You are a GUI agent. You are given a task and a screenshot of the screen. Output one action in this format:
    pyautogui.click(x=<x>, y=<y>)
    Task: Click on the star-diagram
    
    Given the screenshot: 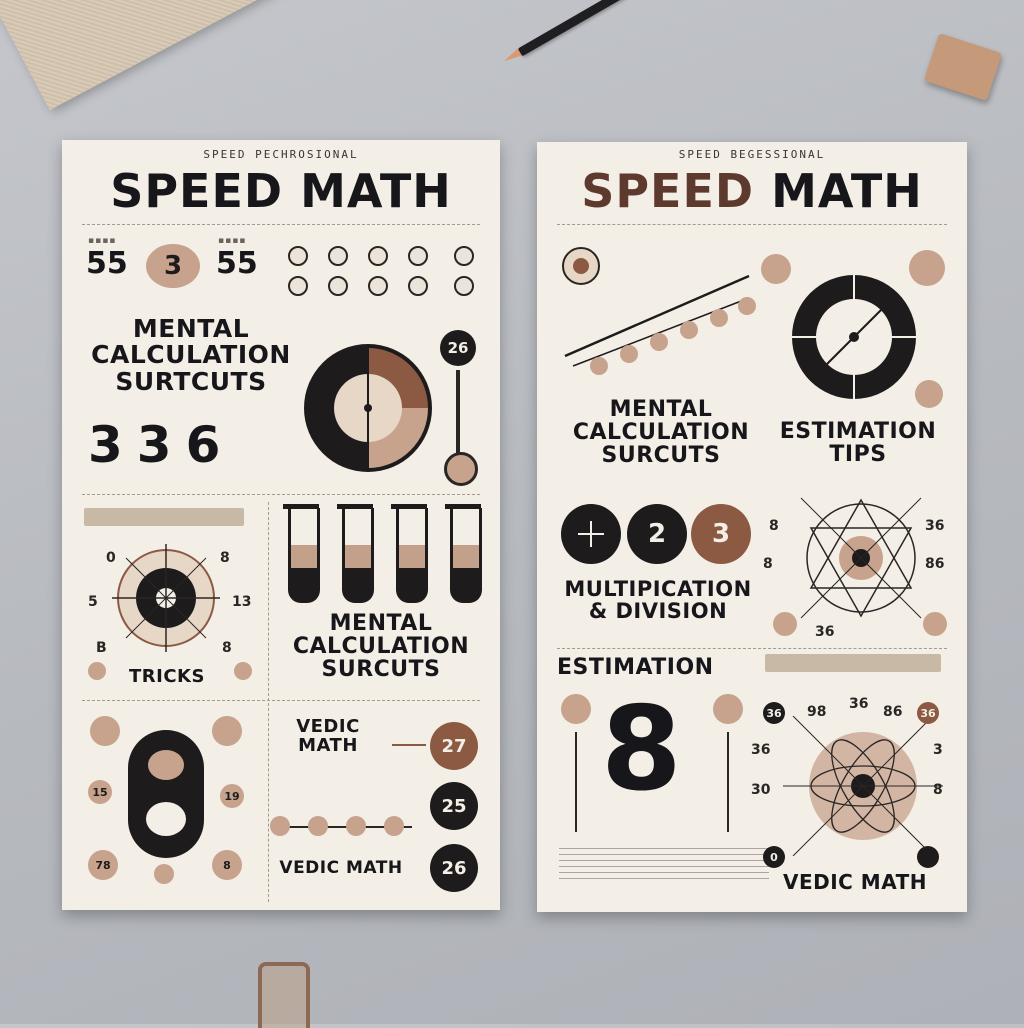 What is the action you would take?
    pyautogui.click(x=861, y=558)
    